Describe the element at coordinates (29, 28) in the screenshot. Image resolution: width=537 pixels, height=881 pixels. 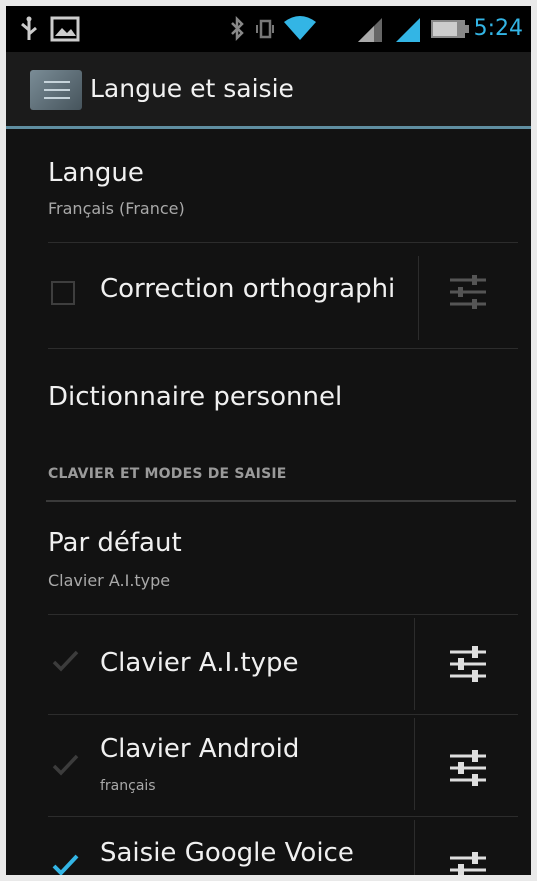
I see `usb-icon` at that location.